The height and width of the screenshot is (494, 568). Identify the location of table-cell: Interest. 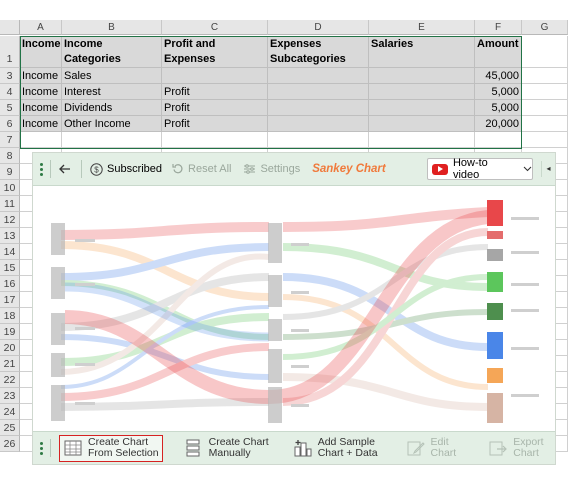
(112, 92).